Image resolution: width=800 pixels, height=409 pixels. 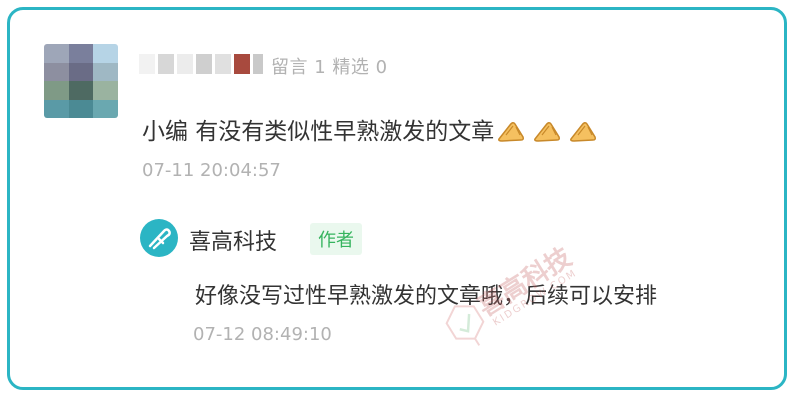 I want to click on emoji-group, so click(x=548, y=129).